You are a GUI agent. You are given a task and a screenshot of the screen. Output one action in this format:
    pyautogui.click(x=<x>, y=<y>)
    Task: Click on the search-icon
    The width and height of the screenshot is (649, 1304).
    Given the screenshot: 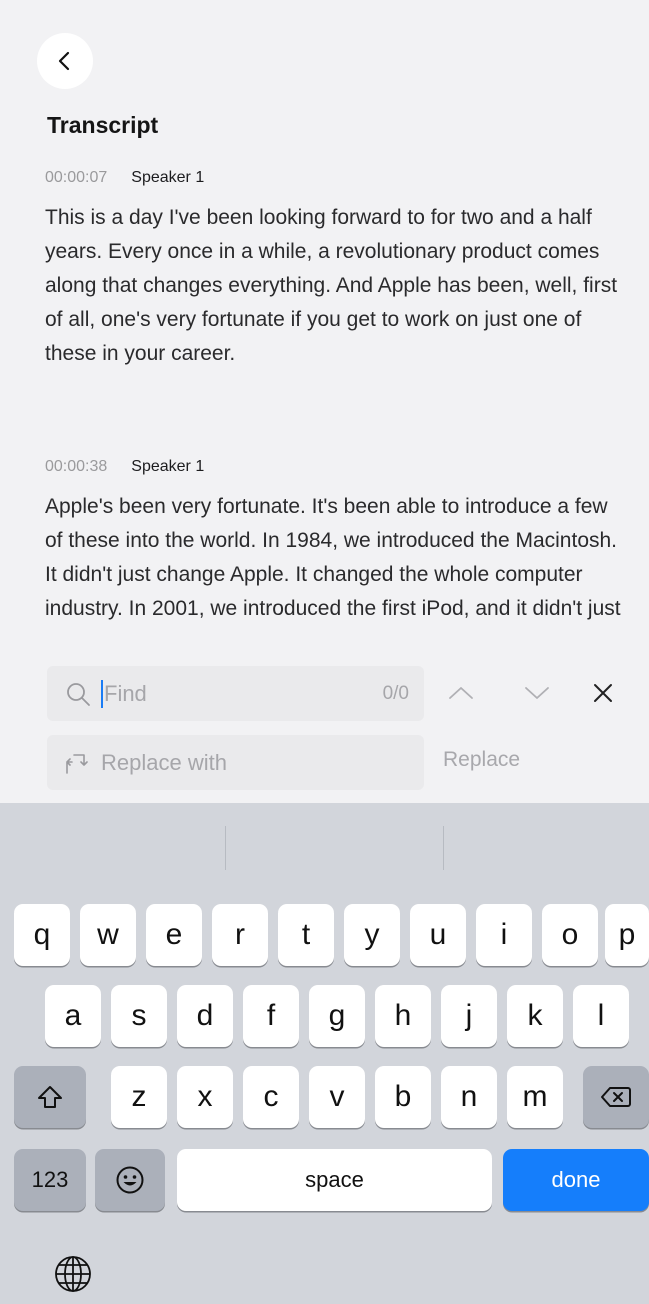 What is the action you would take?
    pyautogui.click(x=78, y=694)
    